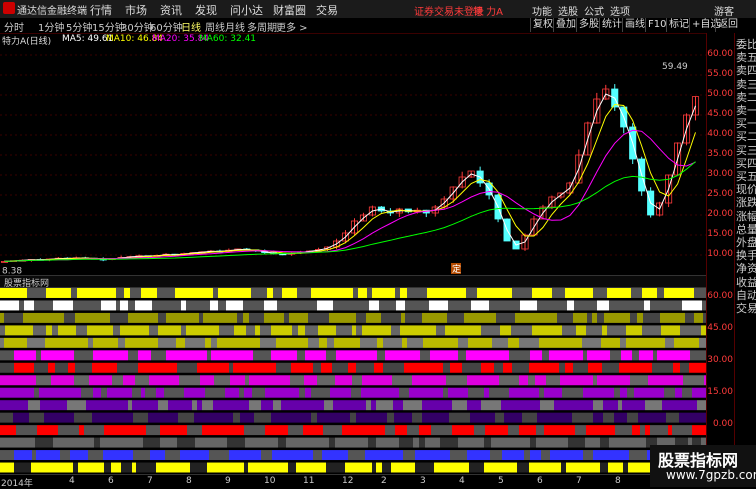 This screenshot has height=489, width=756. Describe the element at coordinates (79, 26) in the screenshot. I see `tab-5min: 5分钟` at that location.